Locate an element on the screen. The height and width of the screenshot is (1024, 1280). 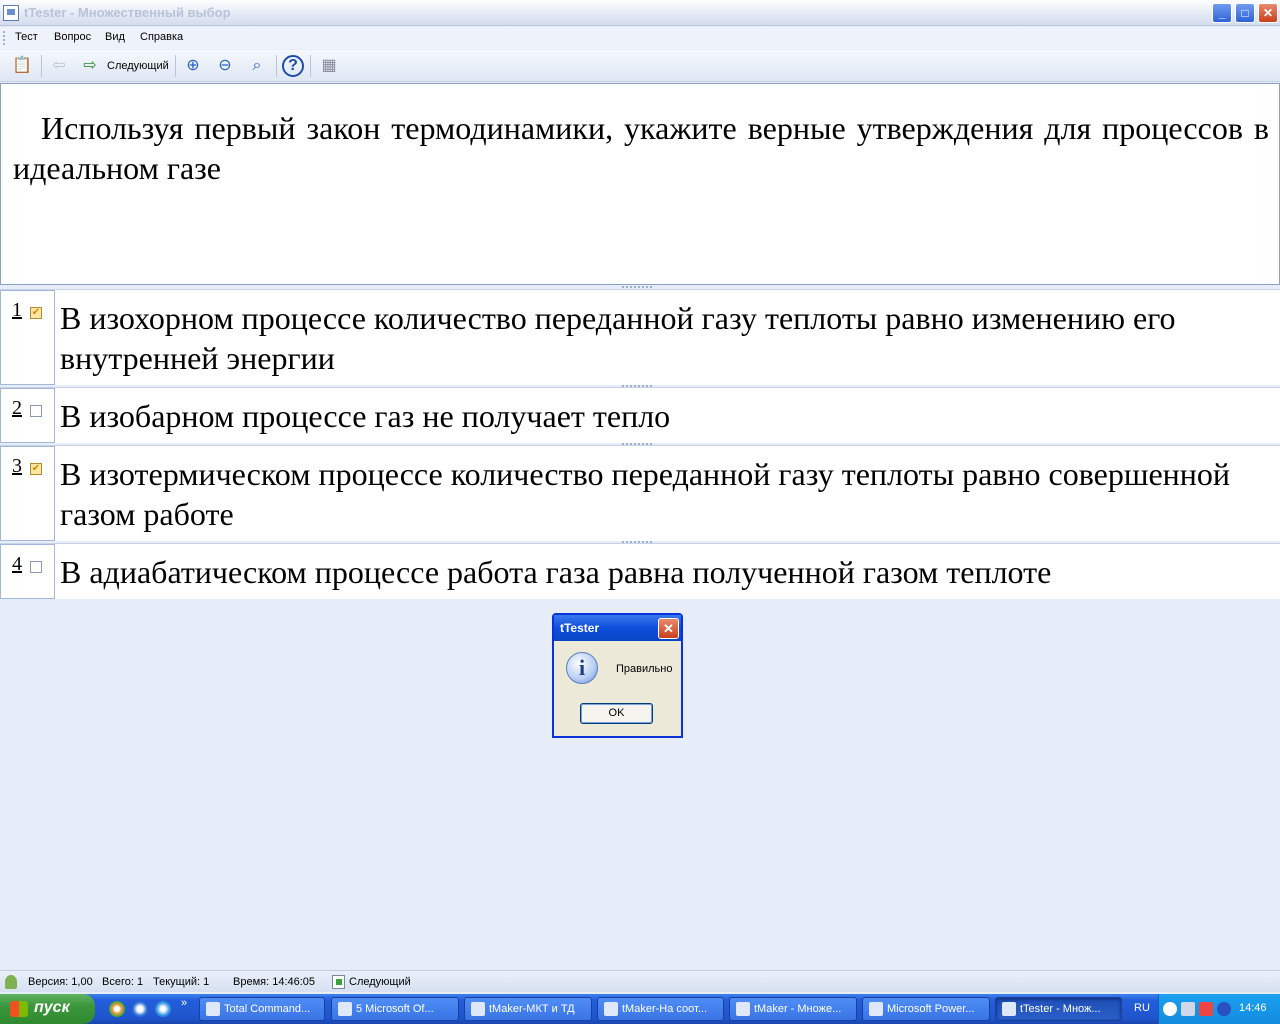
start-button: пуск is located at coordinates (47, 1009).